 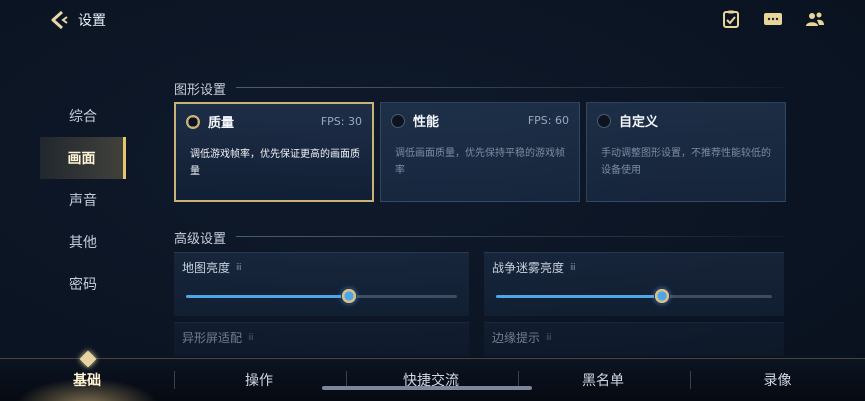 I want to click on option-name: 性能, so click(x=426, y=122).